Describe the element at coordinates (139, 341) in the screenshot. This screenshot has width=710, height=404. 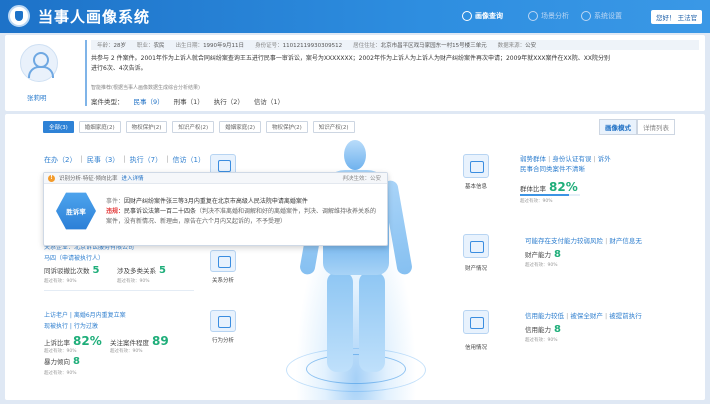
I see `stat-case-attention: 关注案件程度 89` at that location.